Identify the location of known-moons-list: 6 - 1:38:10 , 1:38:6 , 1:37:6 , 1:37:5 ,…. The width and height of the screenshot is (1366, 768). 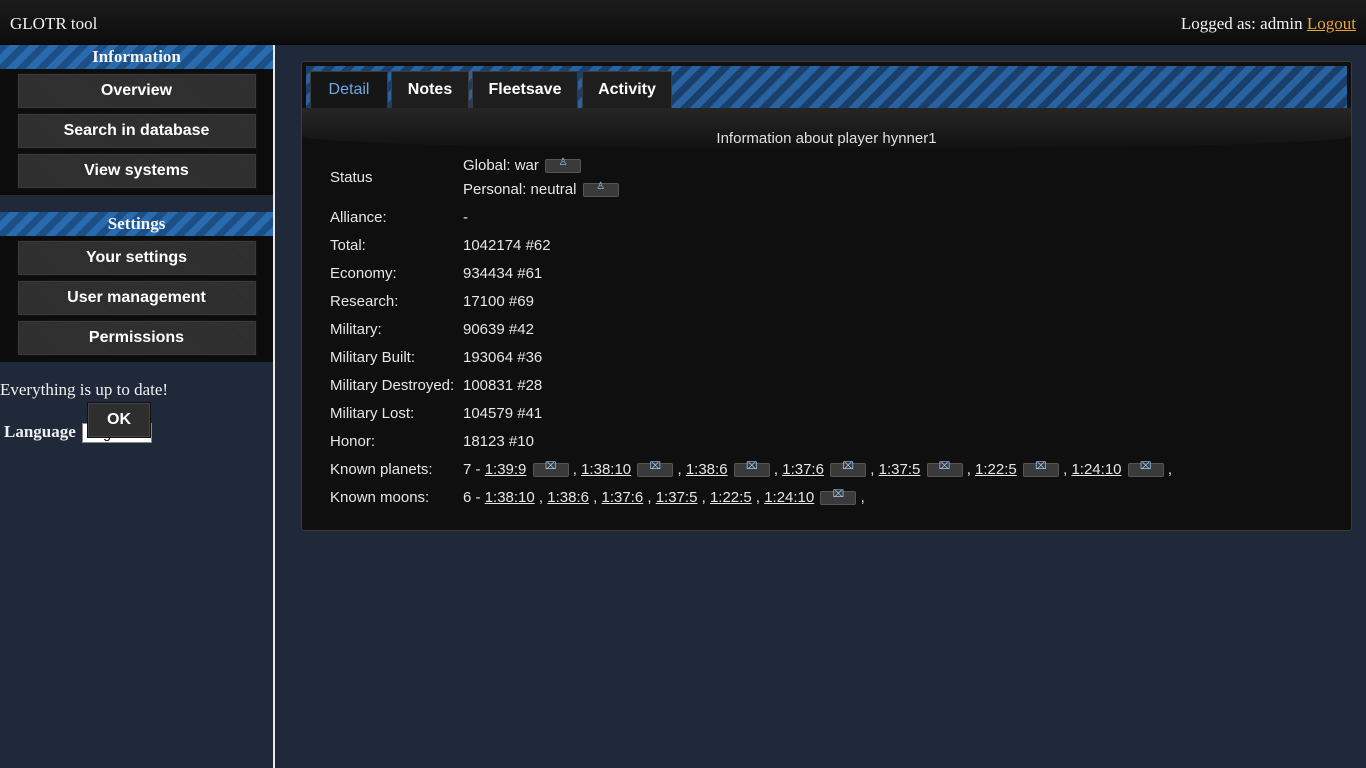
(664, 497).